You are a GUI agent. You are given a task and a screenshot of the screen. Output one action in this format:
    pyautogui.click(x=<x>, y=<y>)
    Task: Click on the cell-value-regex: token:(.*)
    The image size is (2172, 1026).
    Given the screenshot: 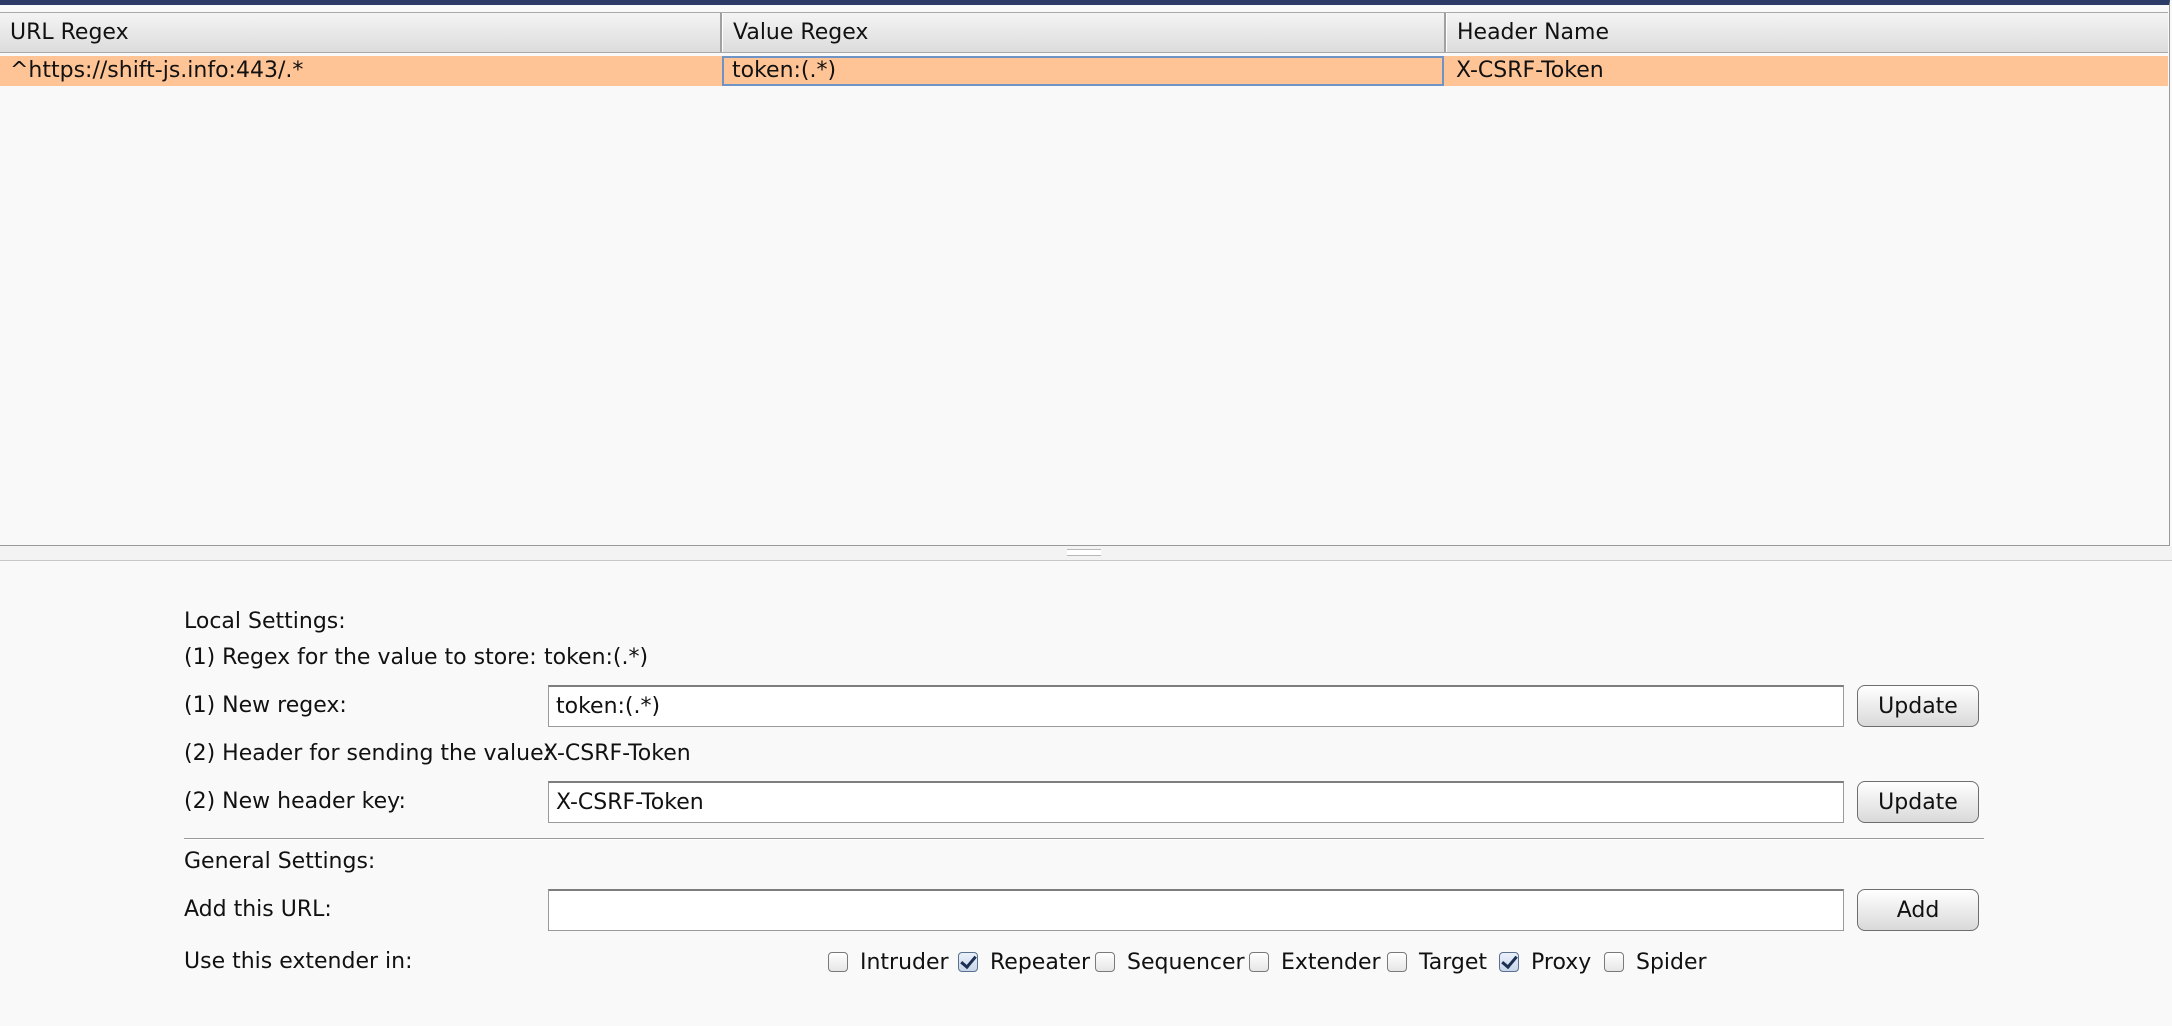 What is the action you would take?
    pyautogui.click(x=1083, y=71)
    